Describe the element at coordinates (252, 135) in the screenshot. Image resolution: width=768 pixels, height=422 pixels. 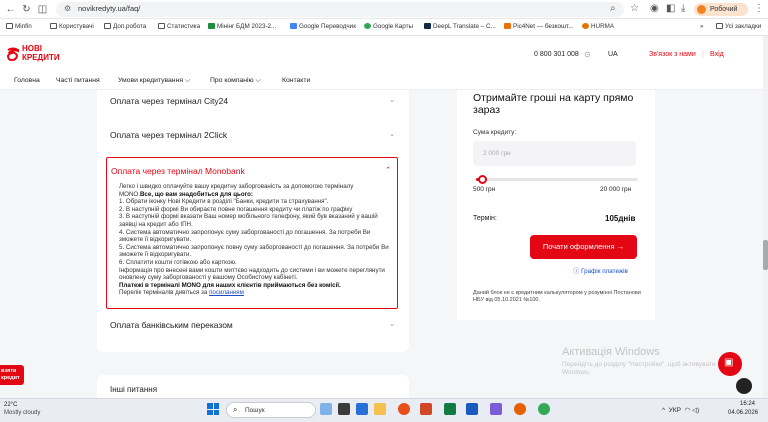
I see `faq-item-2click: Оплата через термінал 2Click ⌄` at that location.